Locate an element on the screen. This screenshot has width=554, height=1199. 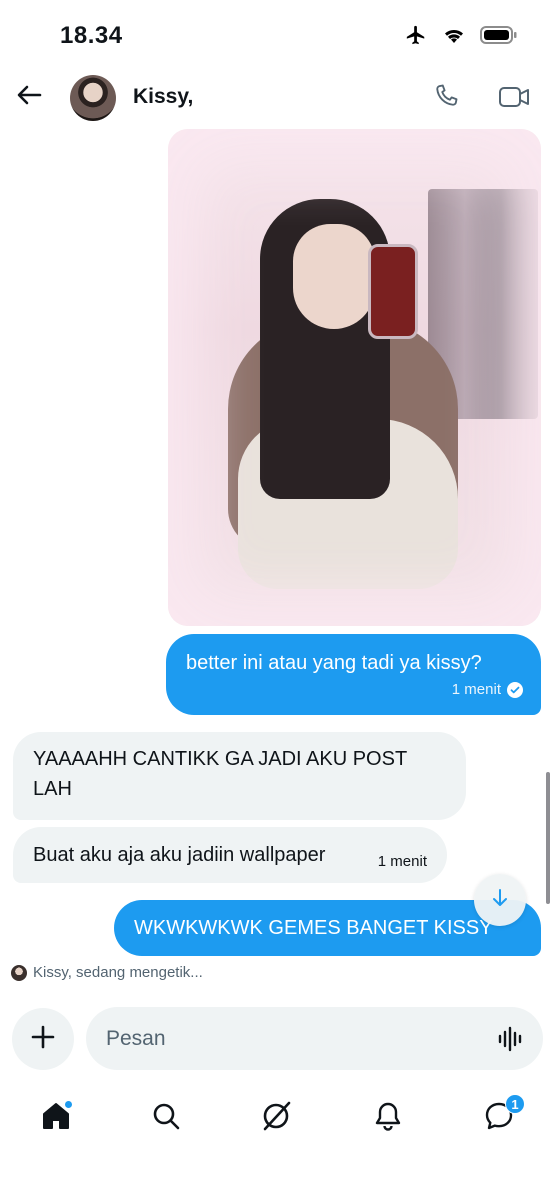
message-text: Buat aku aja aku jadiin wallpaper is located at coordinates (179, 855).